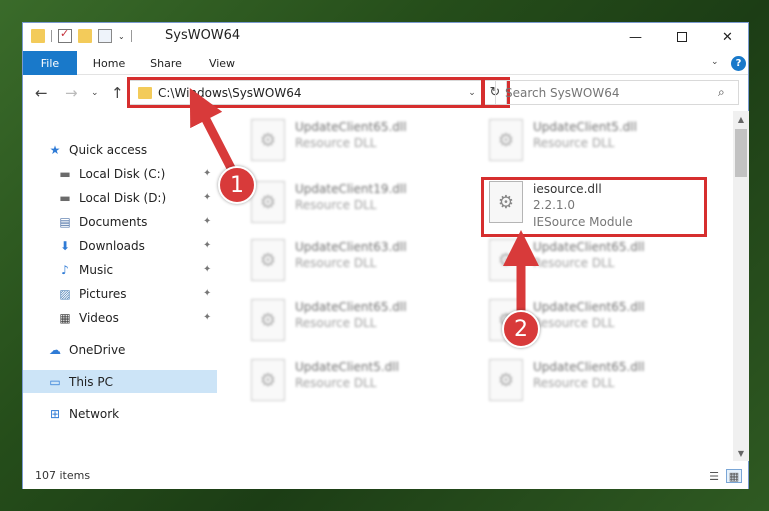  What do you see at coordinates (602, 206) in the screenshot?
I see `file-item-iesource: ⚙ iesource.dll 2.2.1.0 IESource Module` at bounding box center [602, 206].